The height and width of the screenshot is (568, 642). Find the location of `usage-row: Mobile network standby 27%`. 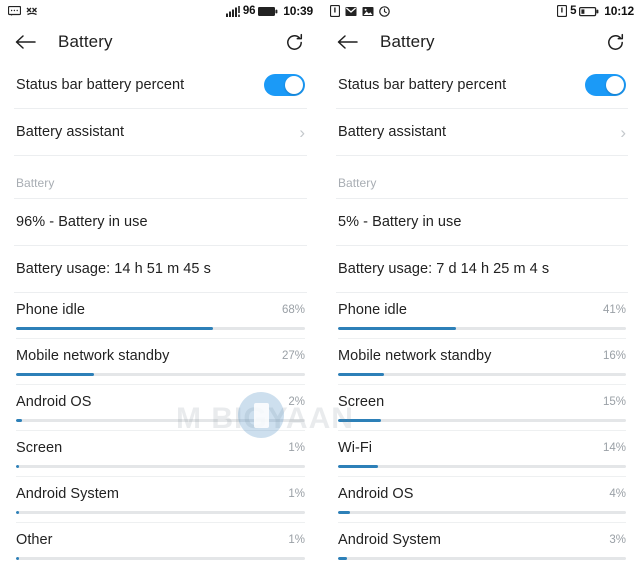

usage-row: Mobile network standby 27% is located at coordinates (160, 362).